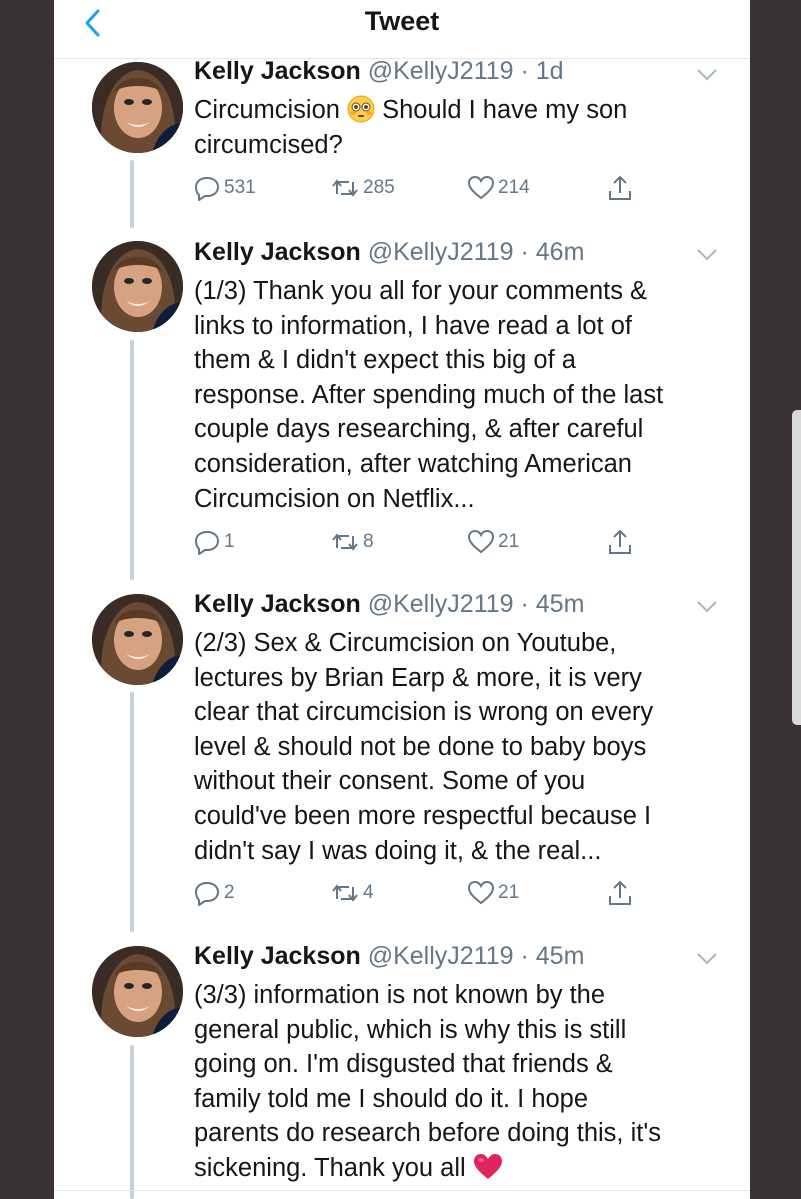  I want to click on top-nav-bar: Tweet, so click(402, 29).